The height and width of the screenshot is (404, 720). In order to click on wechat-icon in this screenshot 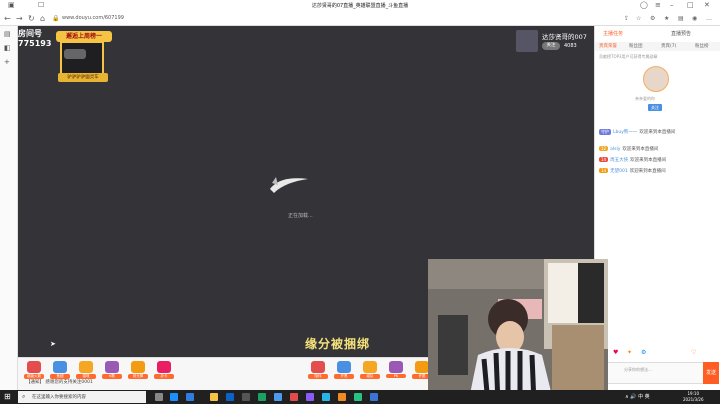, I will do `click(358, 397)`.